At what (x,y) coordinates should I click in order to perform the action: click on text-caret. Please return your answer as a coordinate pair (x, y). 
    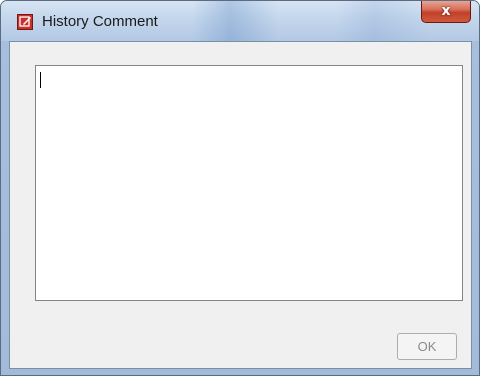
    Looking at the image, I should click on (40, 80).